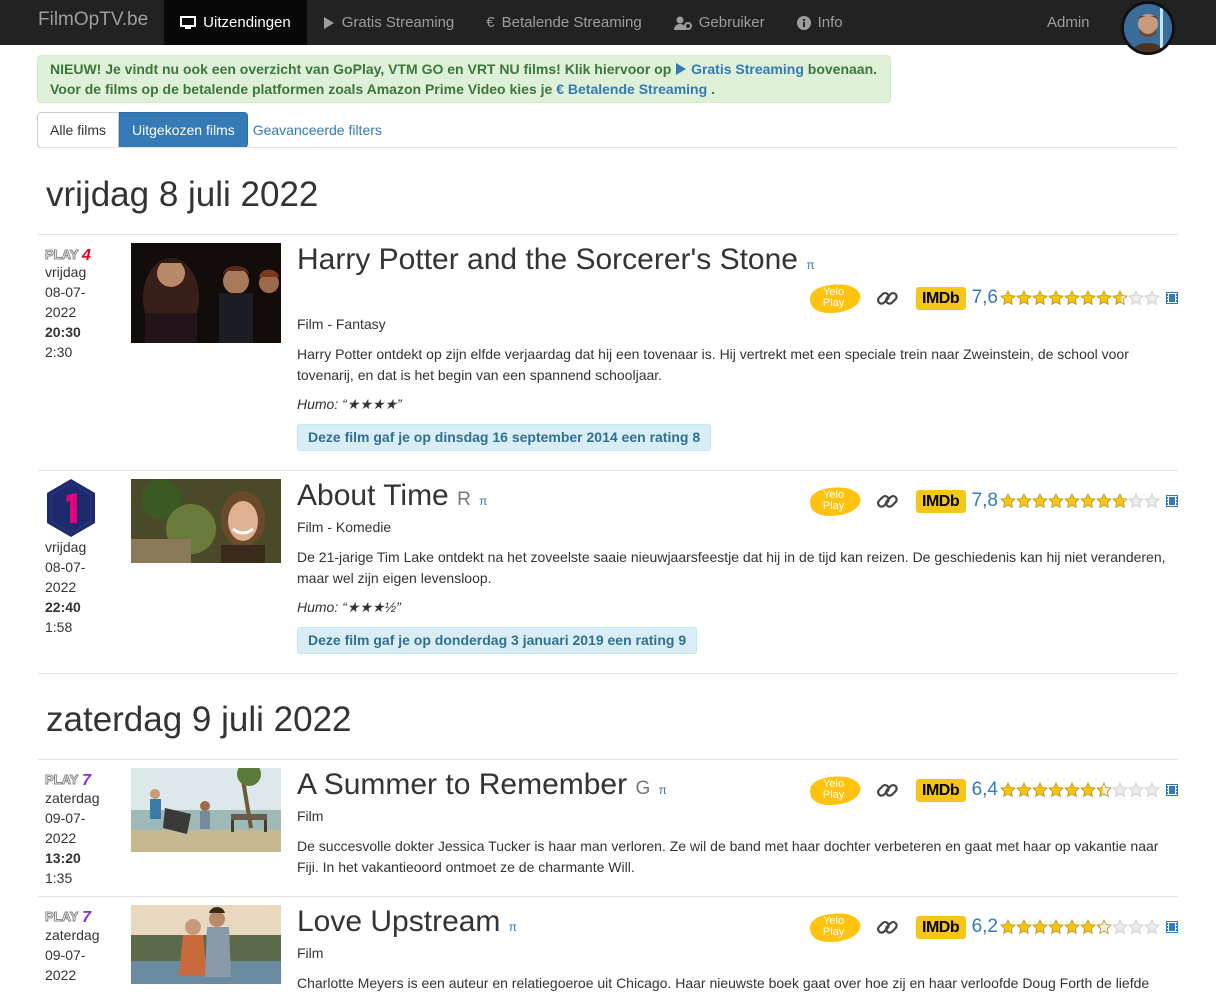 The width and height of the screenshot is (1216, 994). What do you see at coordinates (984, 500) in the screenshot?
I see `imdb-score: 7,8` at bounding box center [984, 500].